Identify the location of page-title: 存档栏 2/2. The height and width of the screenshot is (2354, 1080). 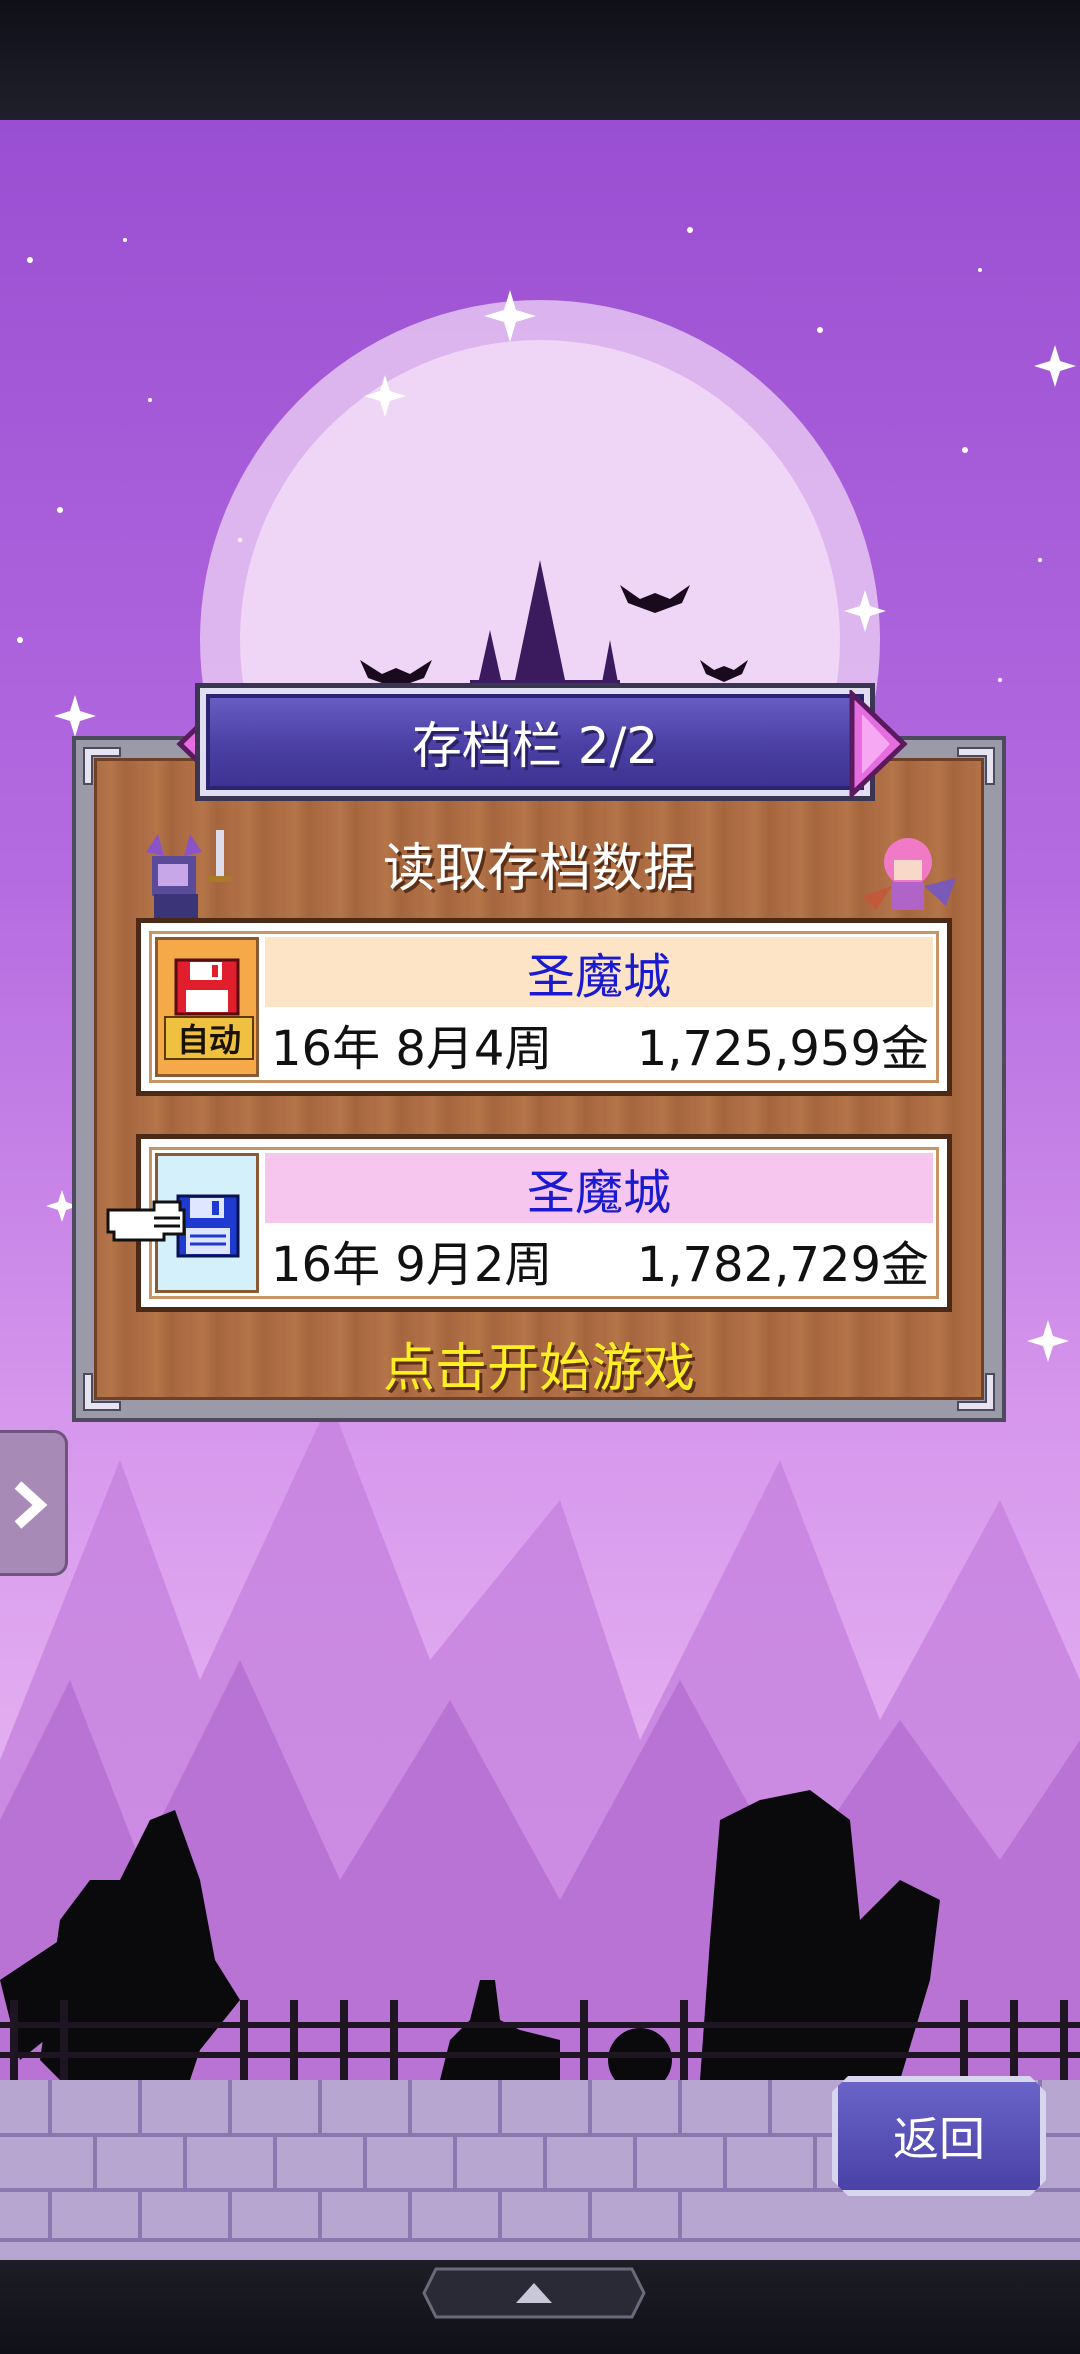
(535, 742).